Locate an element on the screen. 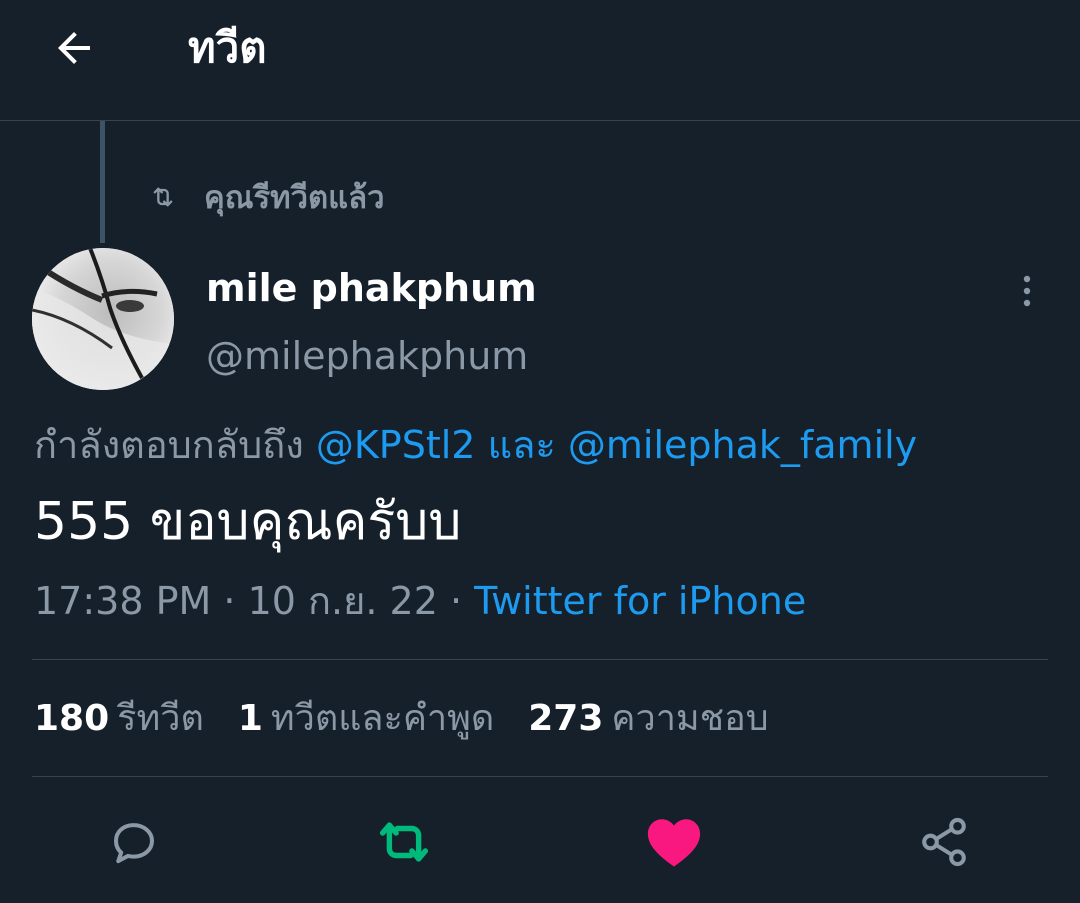  avatar is located at coordinates (103, 319).